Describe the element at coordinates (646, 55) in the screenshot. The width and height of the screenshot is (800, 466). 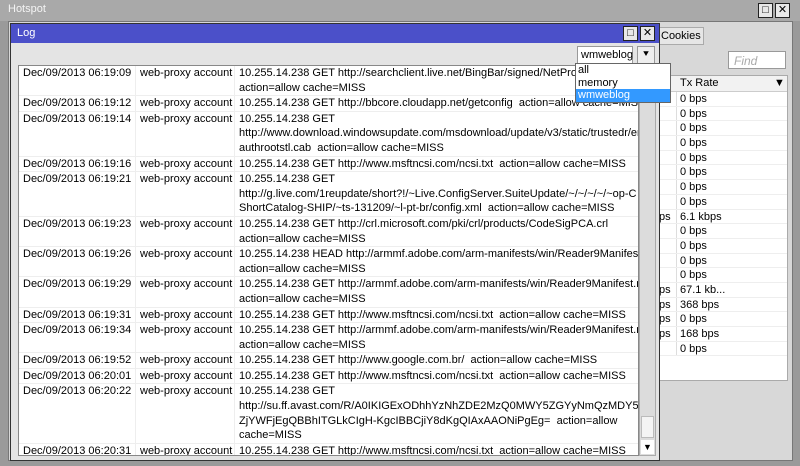
I see `dropdown-arrow-icon: ⯆` at that location.